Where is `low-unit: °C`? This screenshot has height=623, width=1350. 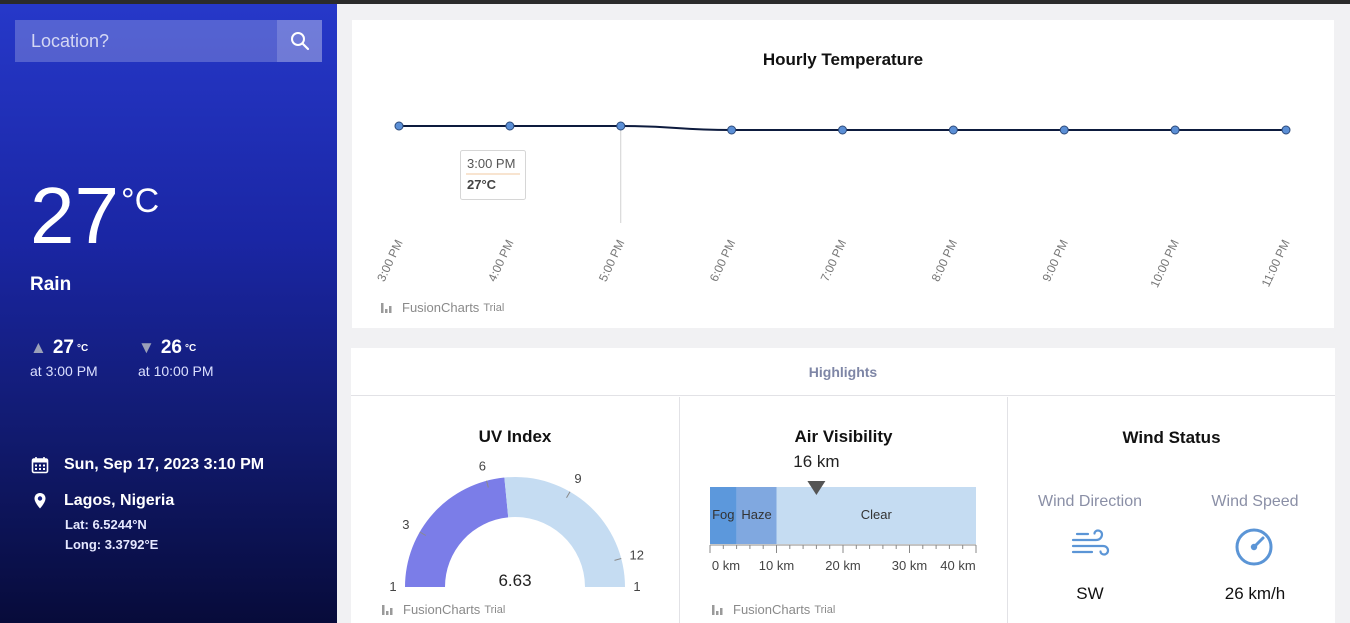 low-unit: °C is located at coordinates (190, 348).